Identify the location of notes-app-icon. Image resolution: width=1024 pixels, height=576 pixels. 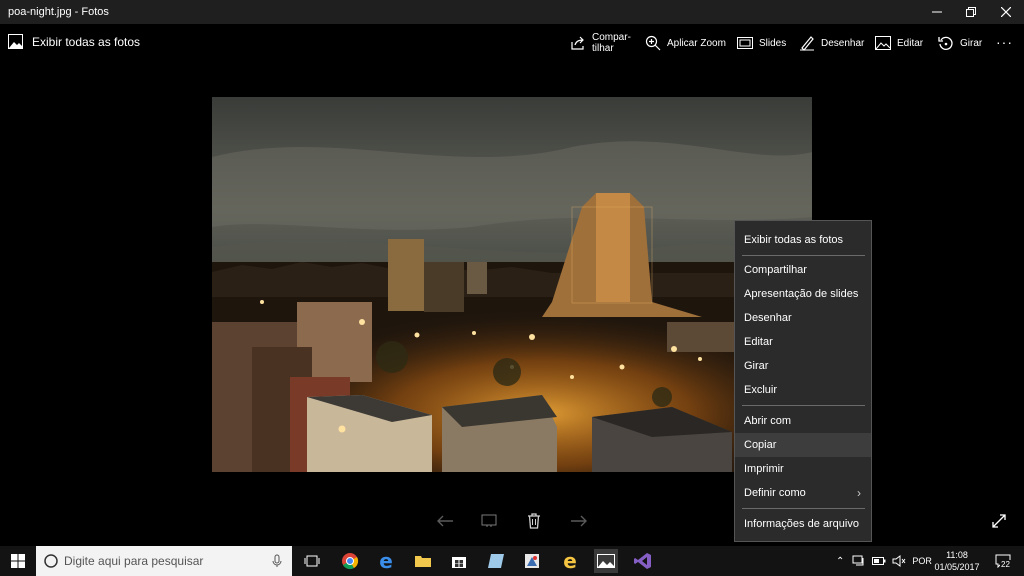
(496, 561).